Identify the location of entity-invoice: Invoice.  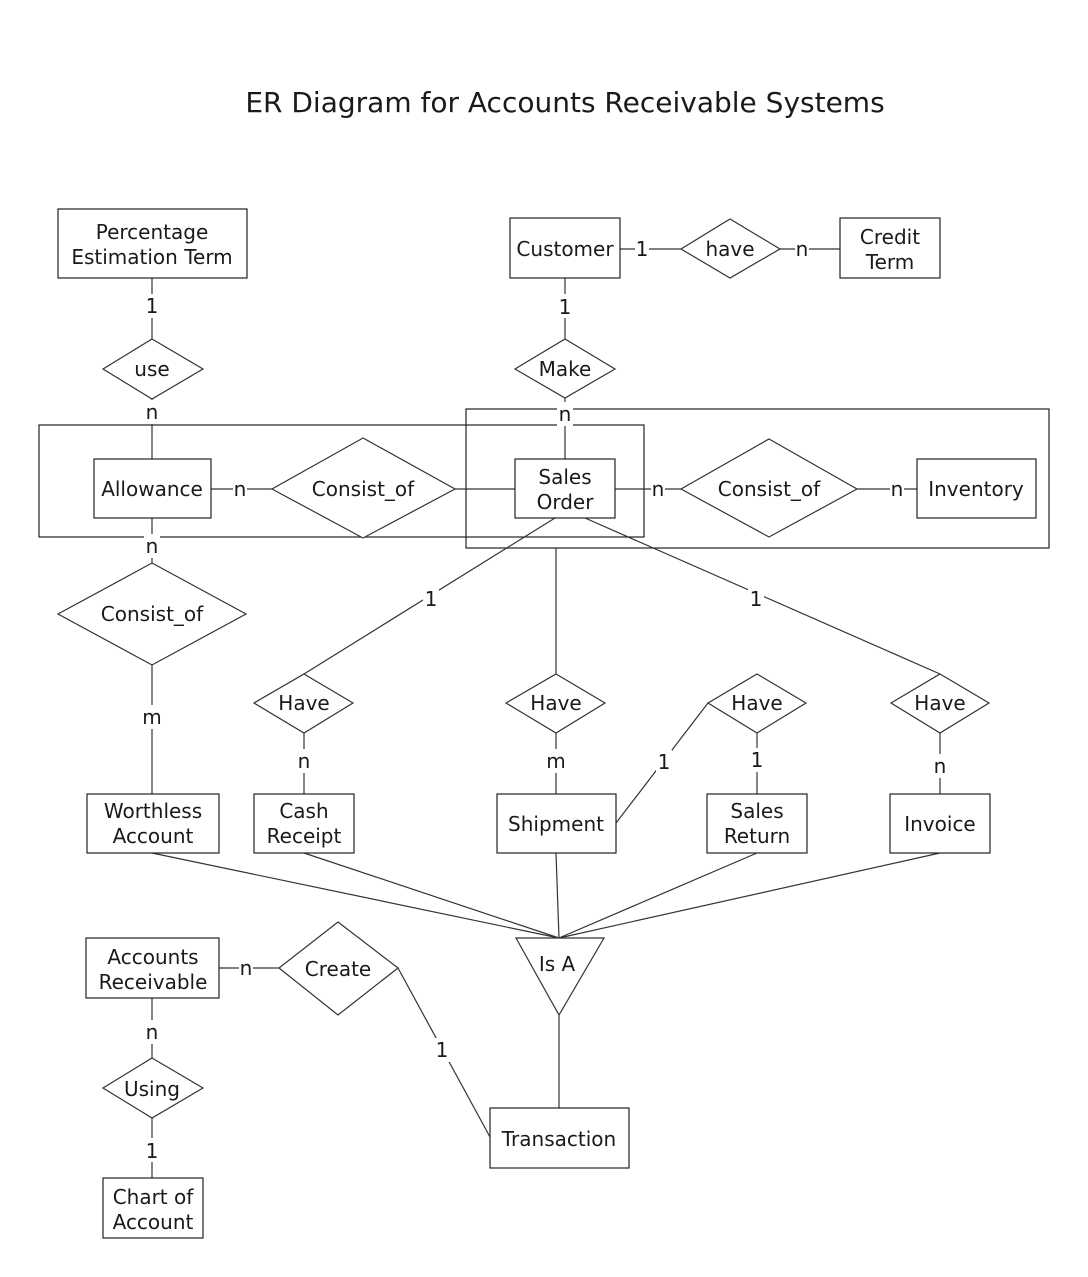
(940, 823).